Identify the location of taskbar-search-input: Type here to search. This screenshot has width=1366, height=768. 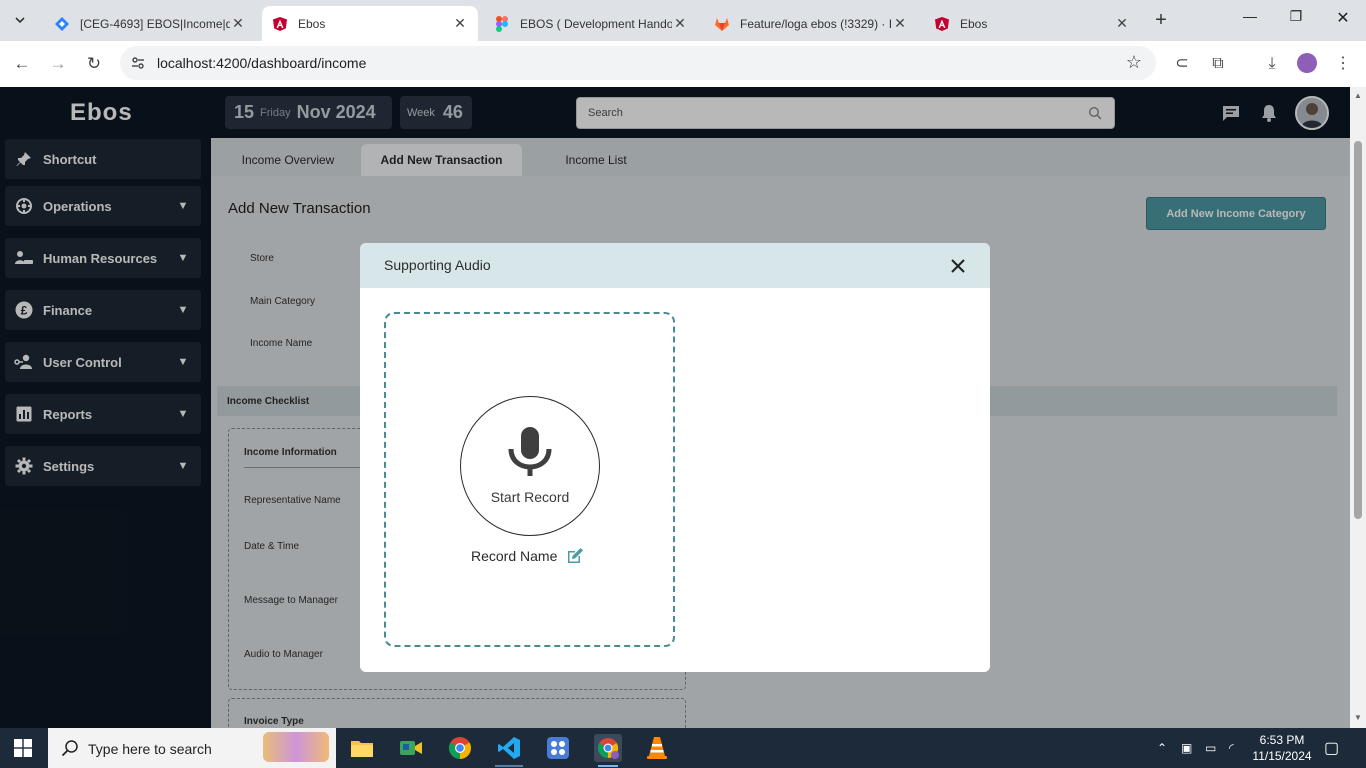
(192, 748).